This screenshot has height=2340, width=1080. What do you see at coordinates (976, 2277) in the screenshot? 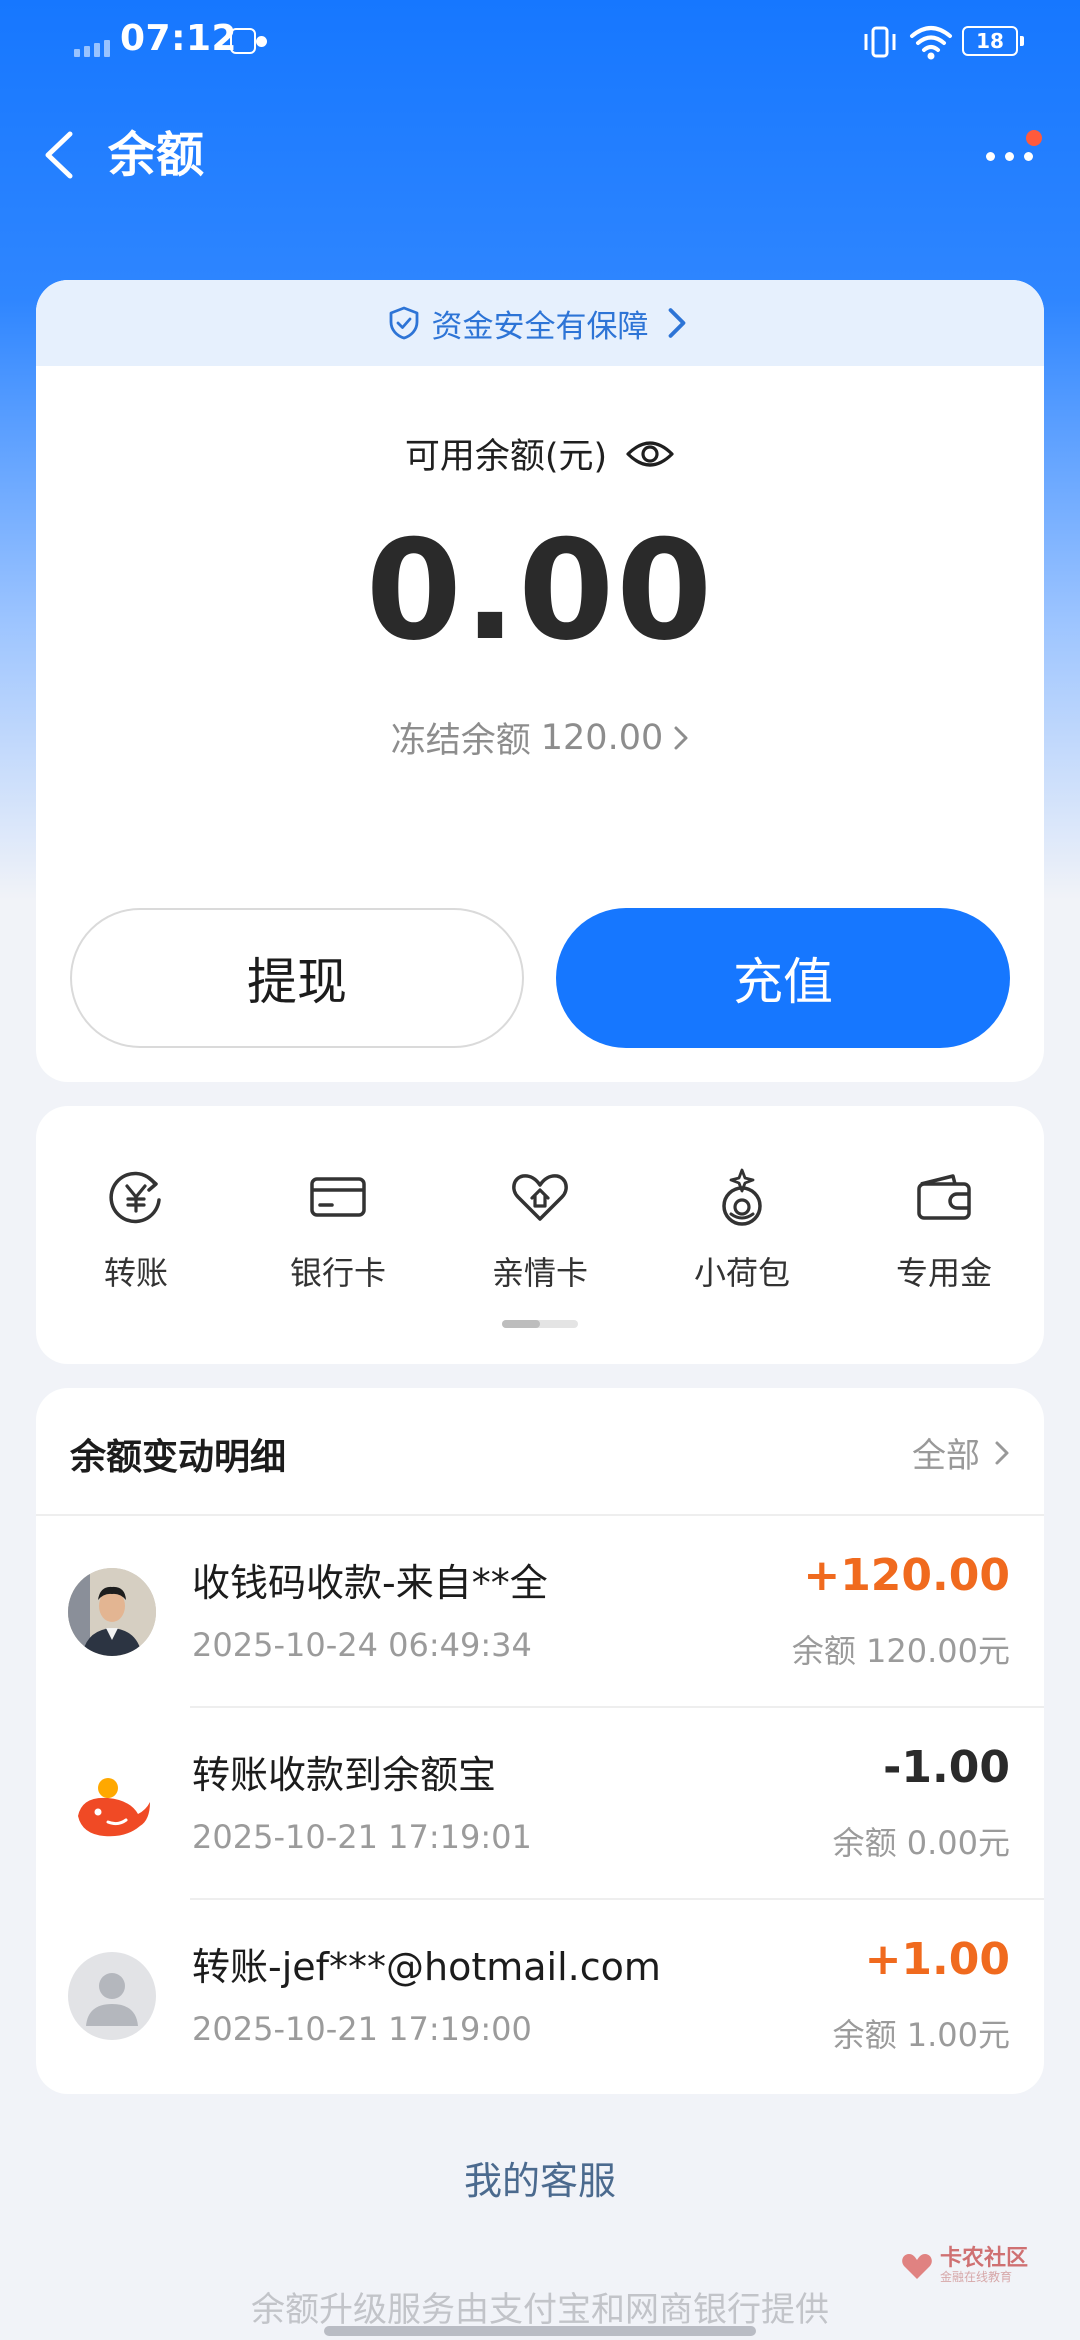
I see `watermark-subtext: 金融在线教育` at bounding box center [976, 2277].